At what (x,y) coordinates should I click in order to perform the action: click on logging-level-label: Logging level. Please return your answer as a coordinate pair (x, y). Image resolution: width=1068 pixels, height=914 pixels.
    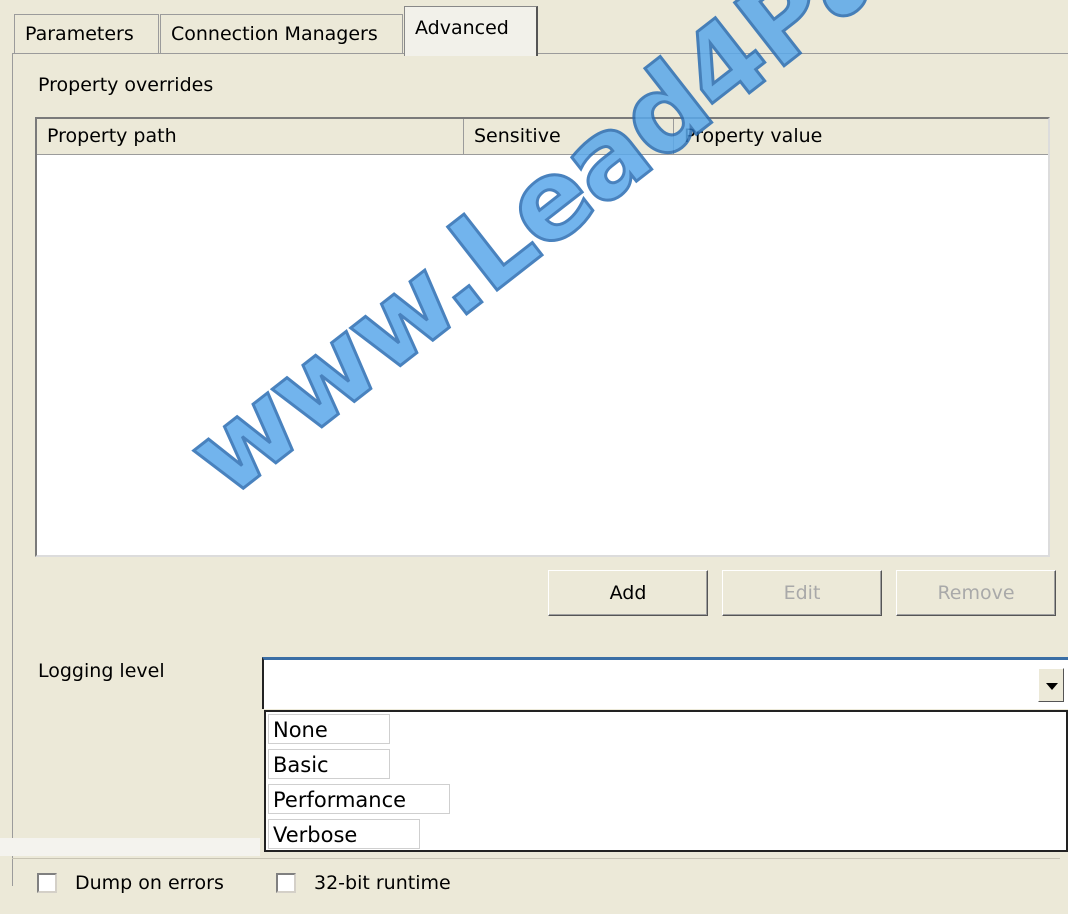
    Looking at the image, I should click on (101, 671).